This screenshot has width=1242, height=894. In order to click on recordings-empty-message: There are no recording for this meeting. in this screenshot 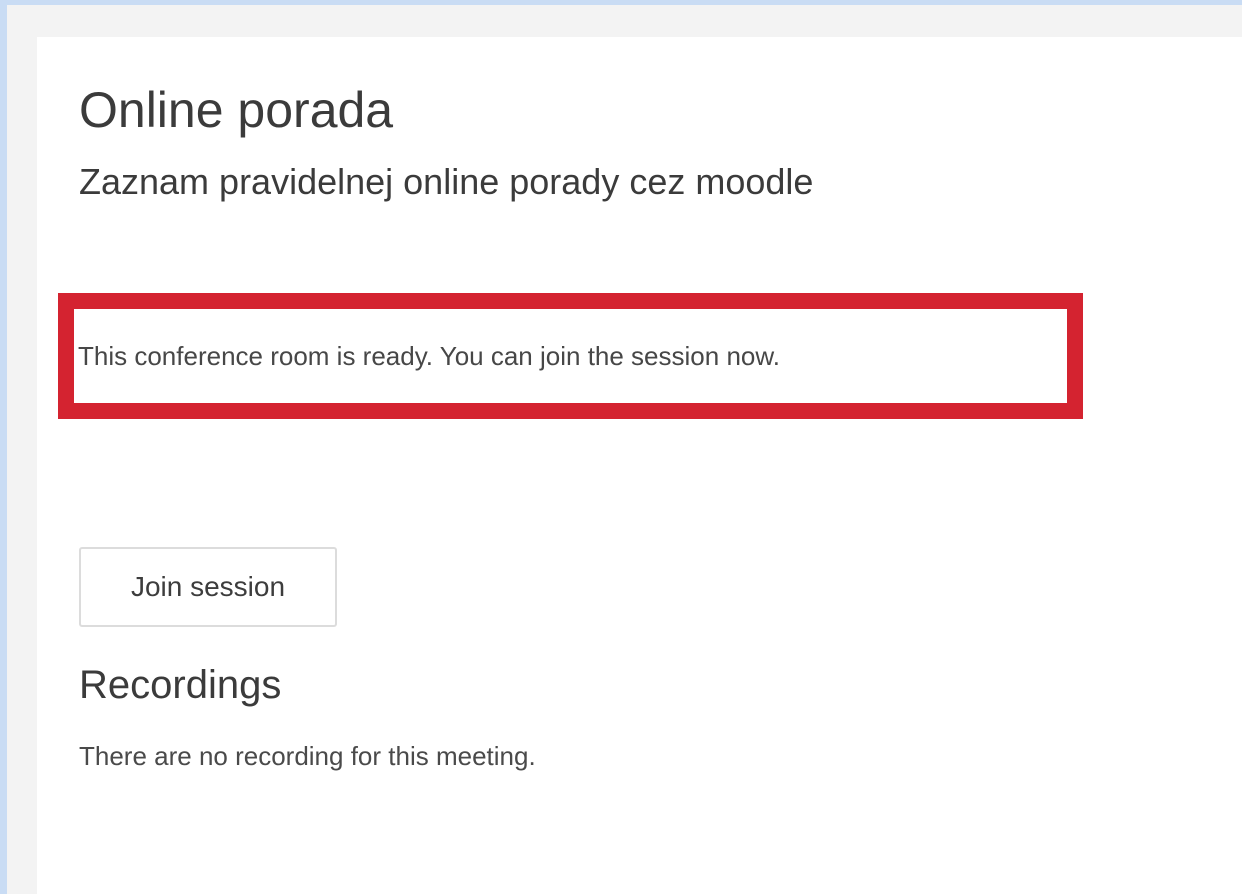, I will do `click(307, 756)`.